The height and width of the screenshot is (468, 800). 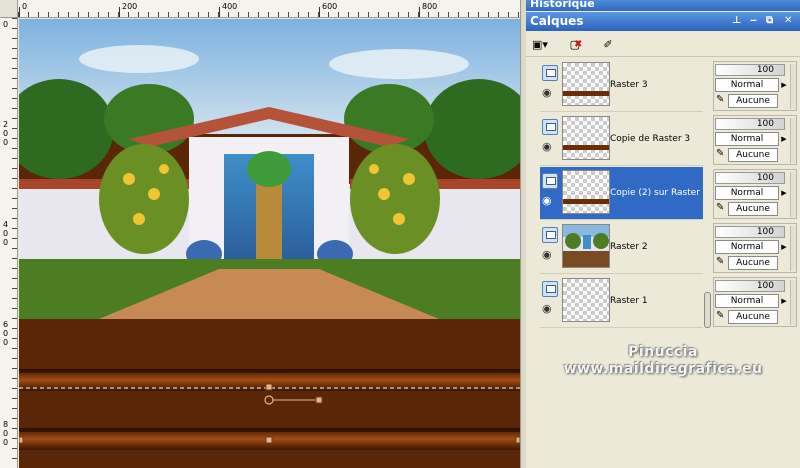 I want to click on horizontal-ruler: 0 200 400 600 800, so click(x=262, y=9).